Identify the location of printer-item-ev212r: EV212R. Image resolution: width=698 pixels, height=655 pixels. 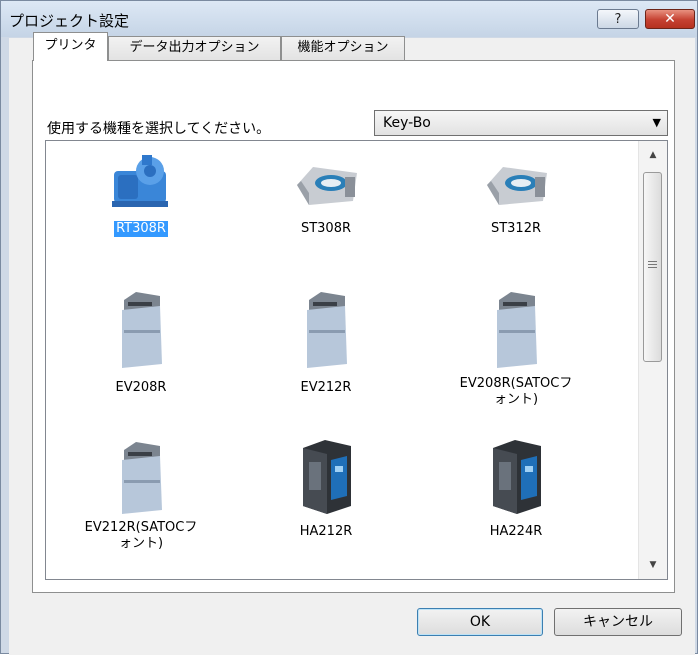
(326, 341).